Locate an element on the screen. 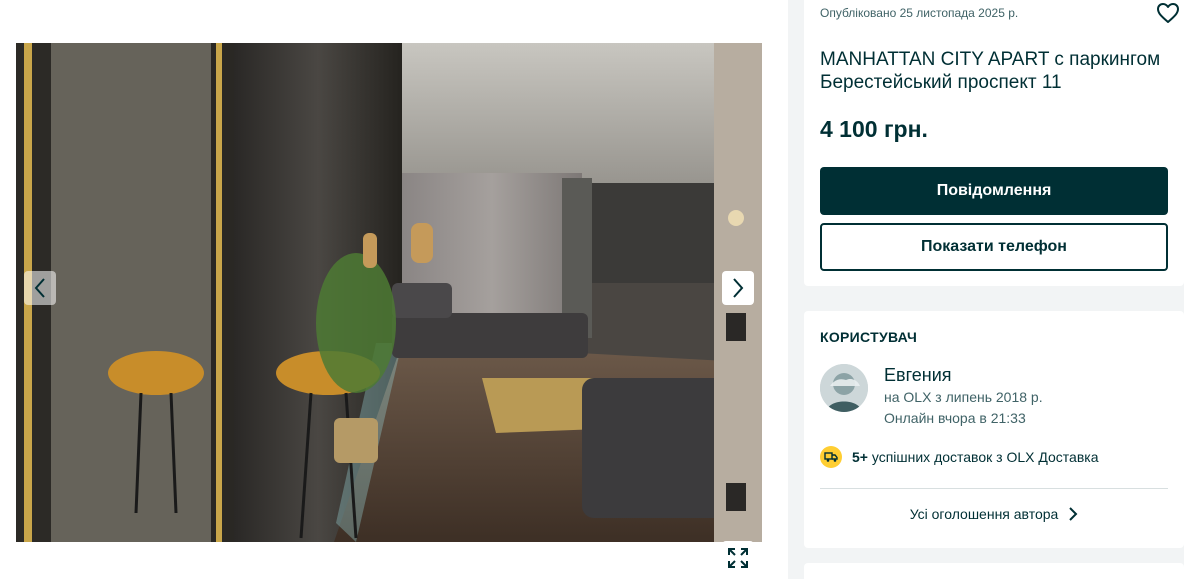  fullscreen-button is located at coordinates (738, 558).